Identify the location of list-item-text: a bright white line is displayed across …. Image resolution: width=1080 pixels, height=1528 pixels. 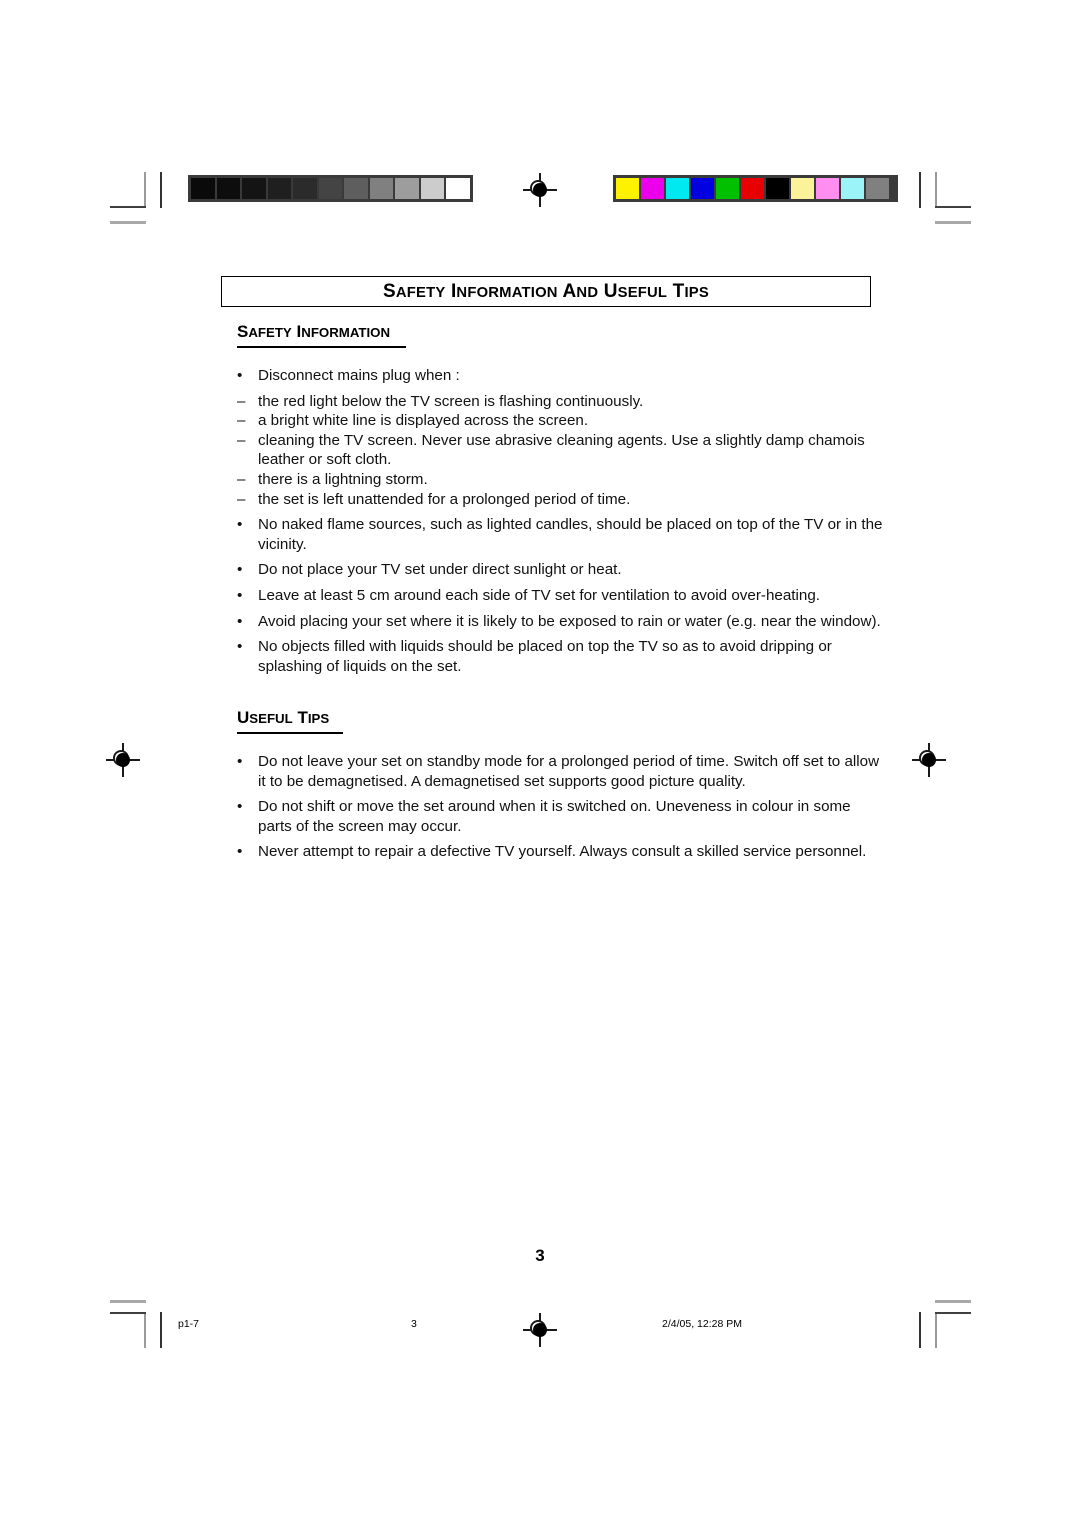
(423, 421).